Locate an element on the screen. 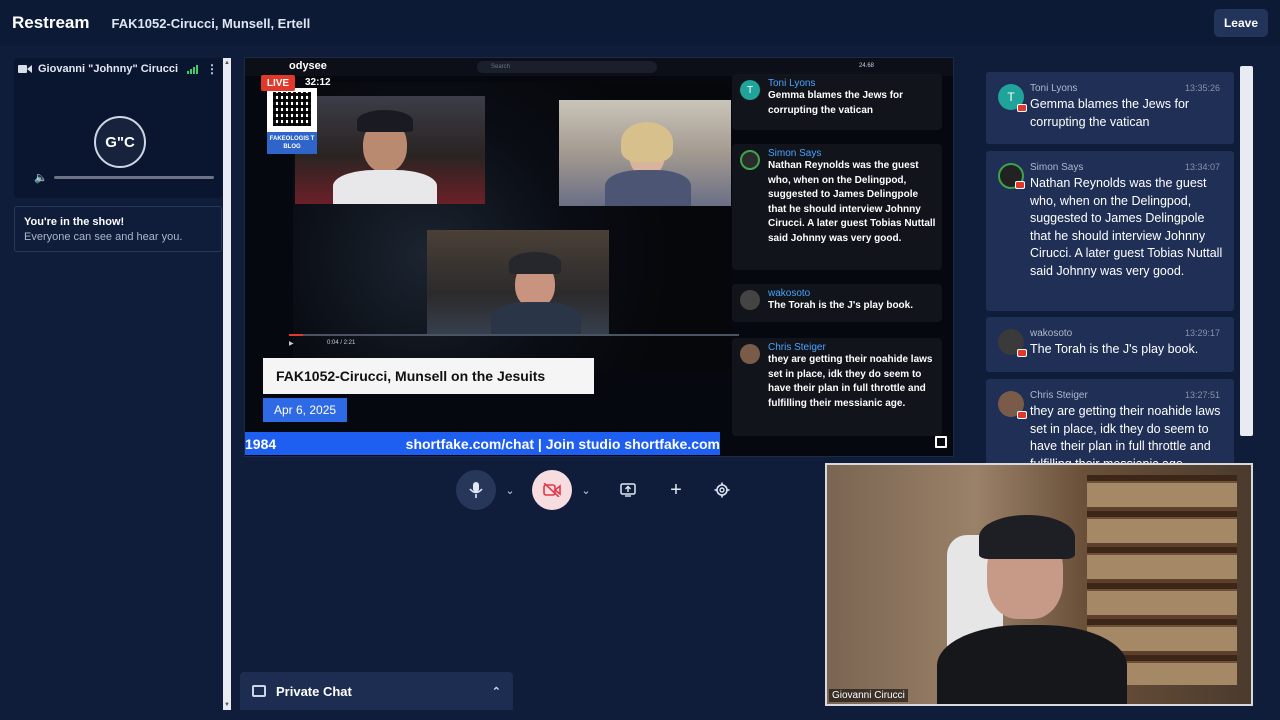 This screenshot has width=1280, height=720. camera-options-chevron-icon: ⌄ is located at coordinates (586, 490).